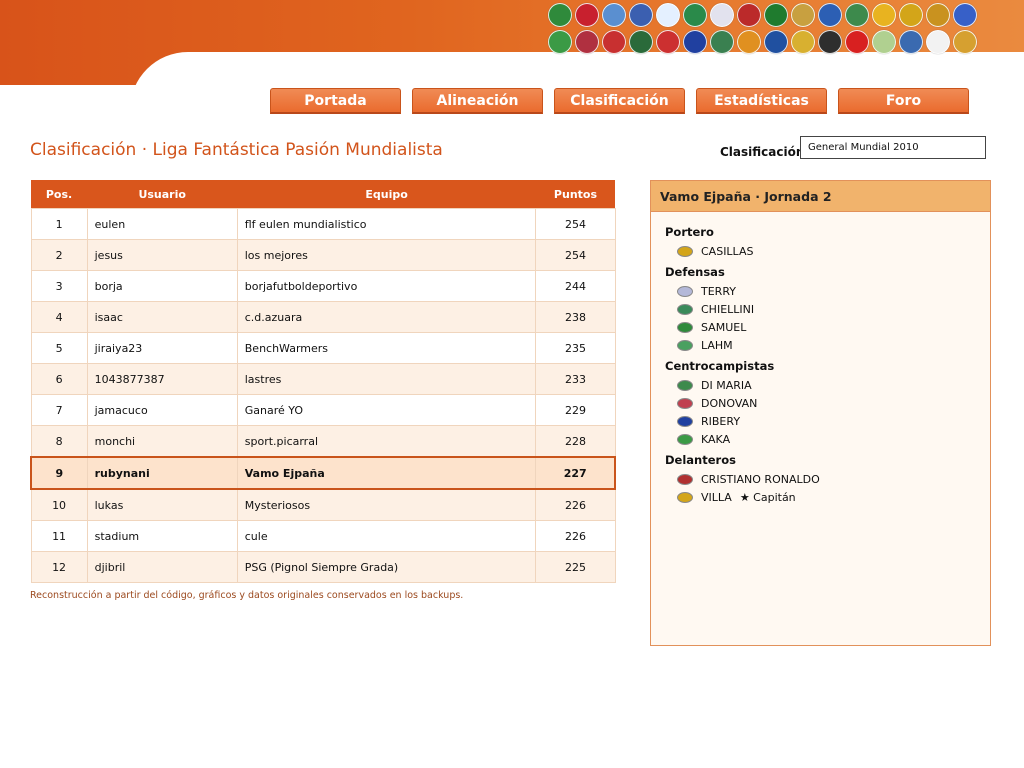 This screenshot has height=768, width=1024. I want to click on cell-team: Ganaré YO, so click(386, 410).